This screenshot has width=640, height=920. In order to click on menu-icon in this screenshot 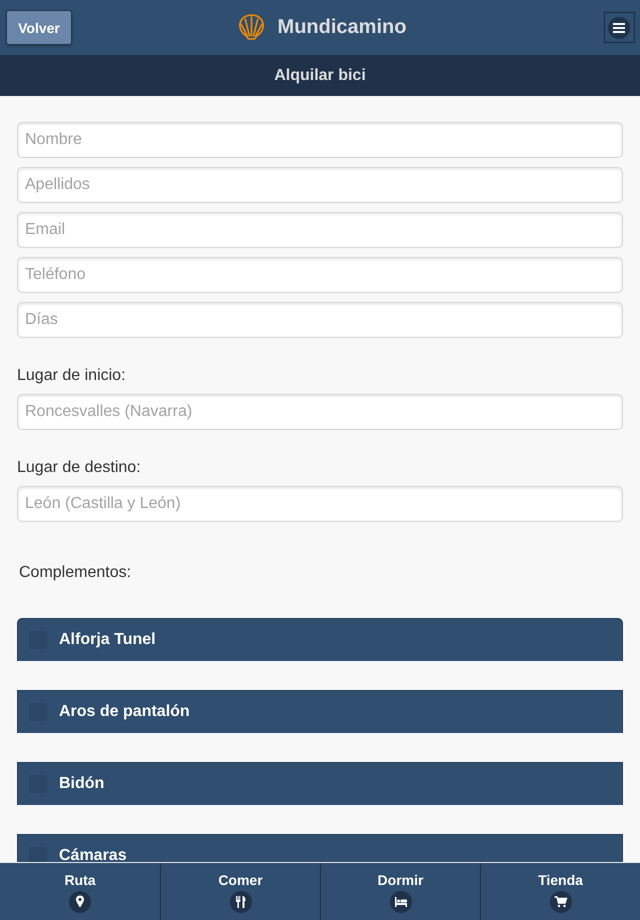, I will do `click(619, 27)`.